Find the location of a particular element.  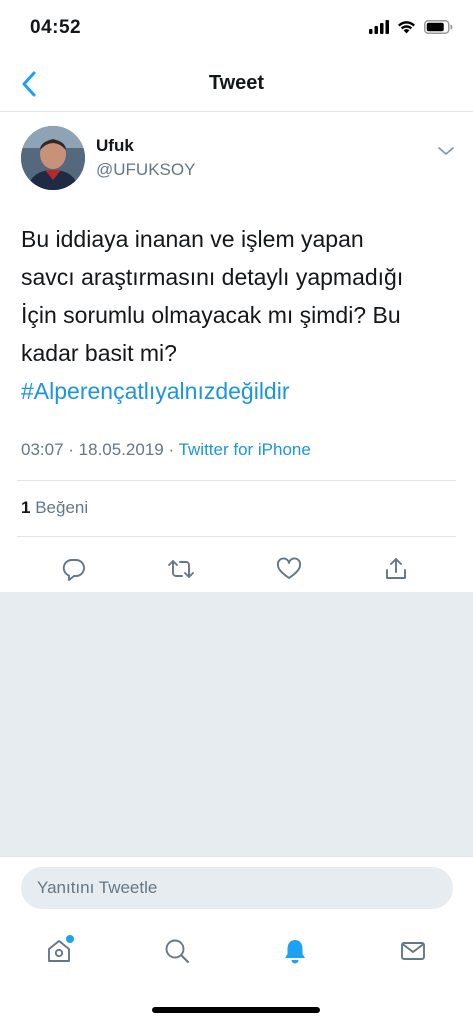

like-count: 1 is located at coordinates (26, 507).